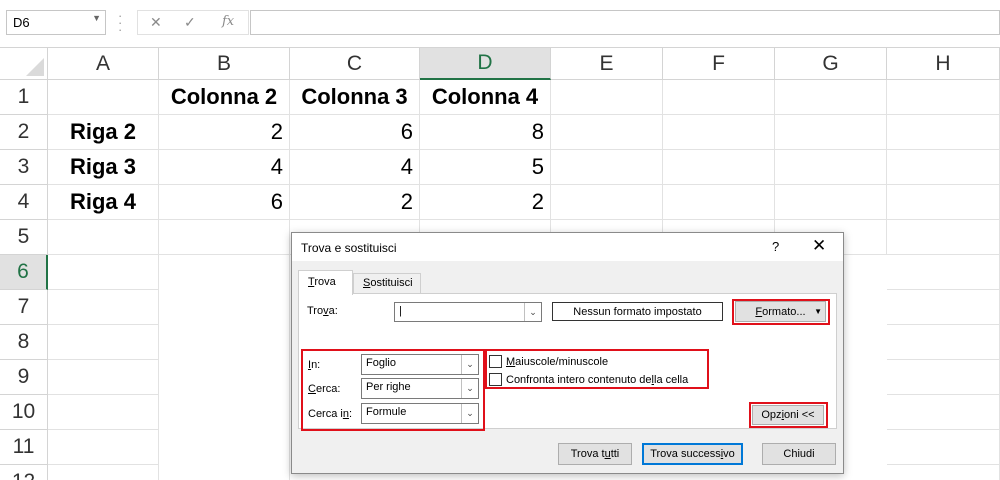 The width and height of the screenshot is (1000, 480). I want to click on cancel-icon: ✕, so click(156, 22).